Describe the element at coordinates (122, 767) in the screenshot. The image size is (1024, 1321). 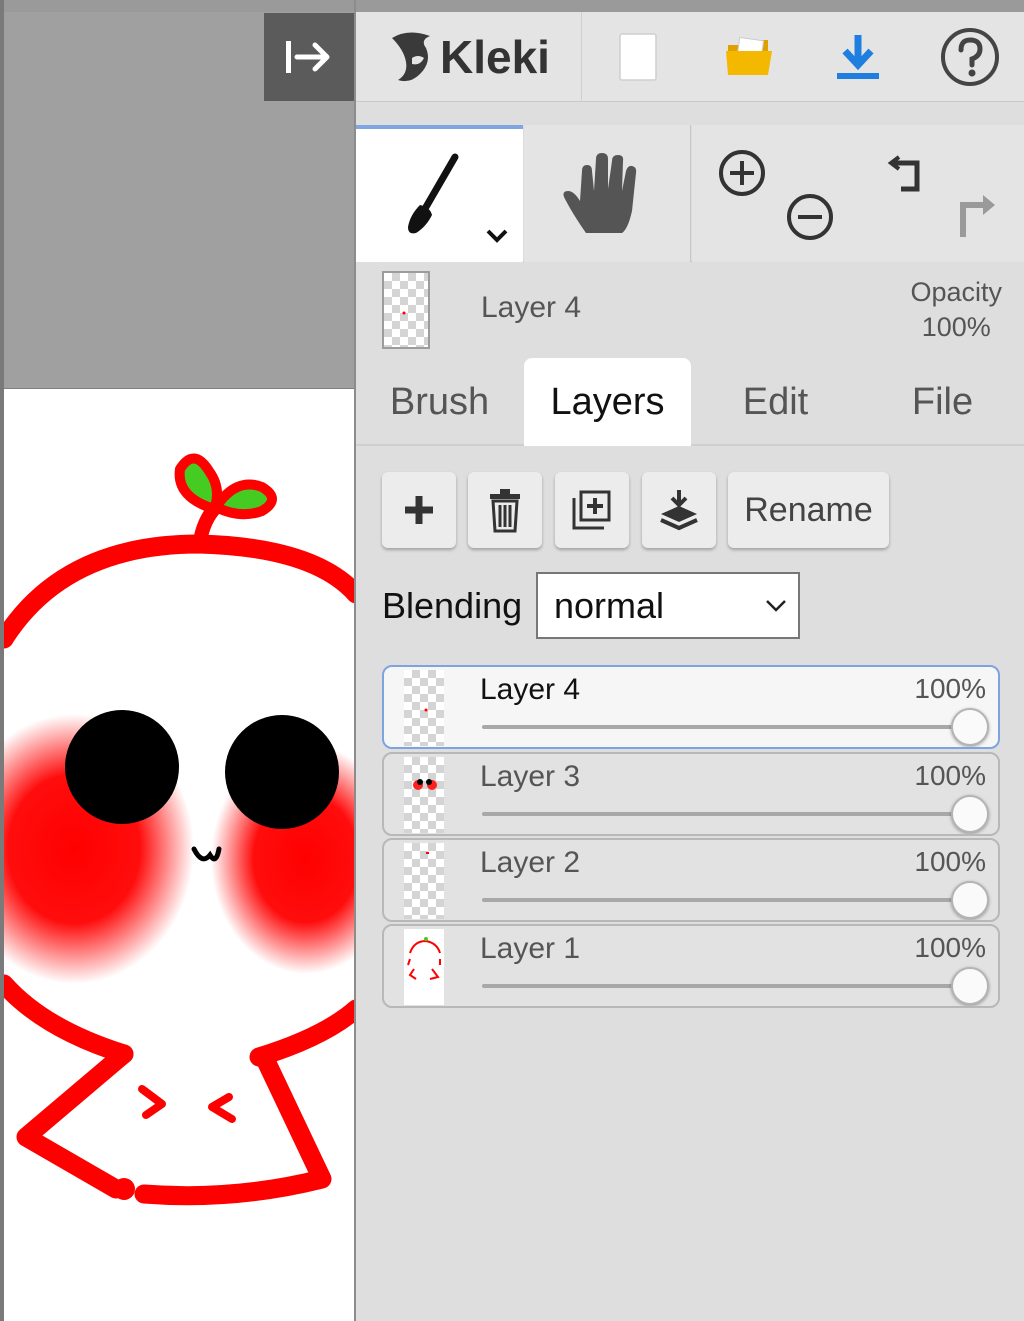
I see `left-eye` at that location.